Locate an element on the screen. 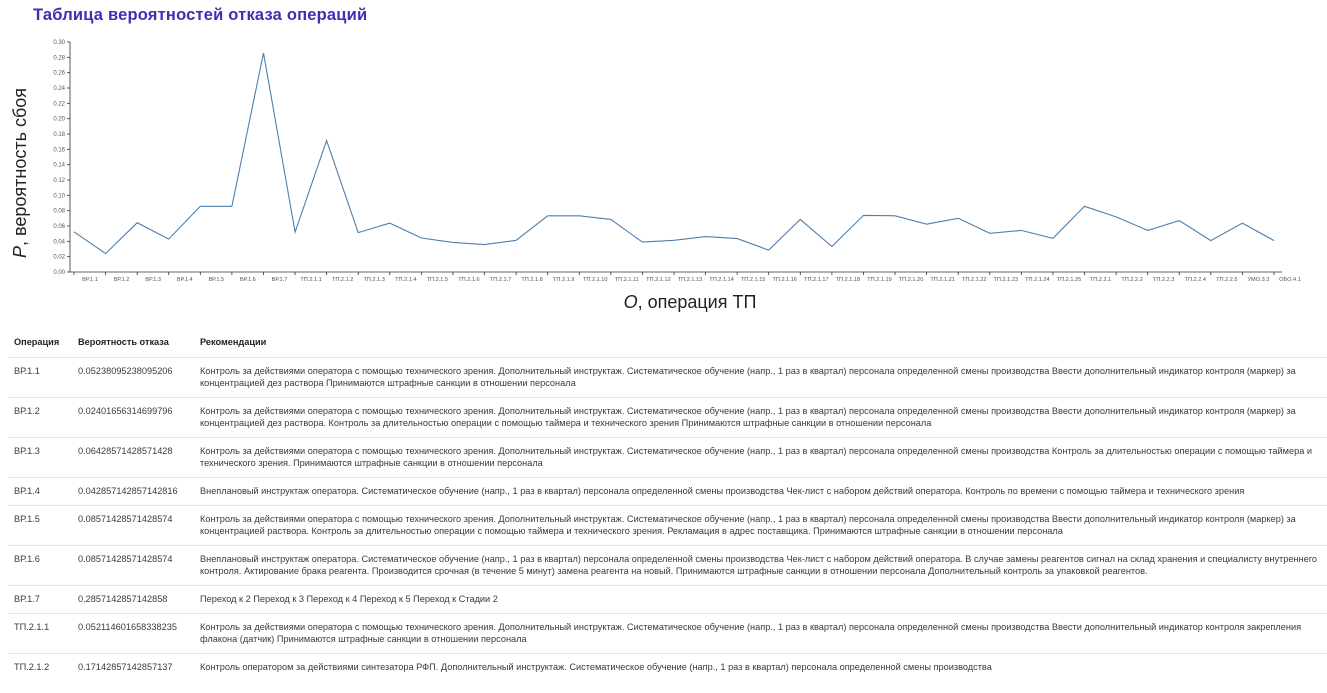 The image size is (1327, 693). x-tick-label: ТП.2.1.19 is located at coordinates (879, 280).